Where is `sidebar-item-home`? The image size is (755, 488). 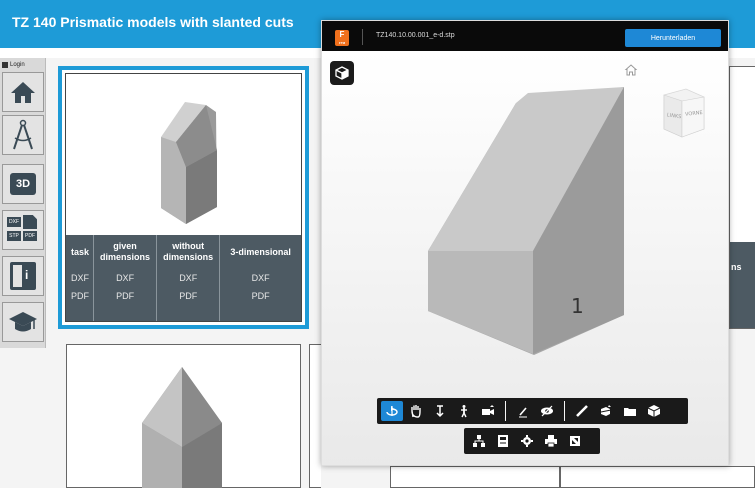
sidebar-item-home is located at coordinates (23, 92).